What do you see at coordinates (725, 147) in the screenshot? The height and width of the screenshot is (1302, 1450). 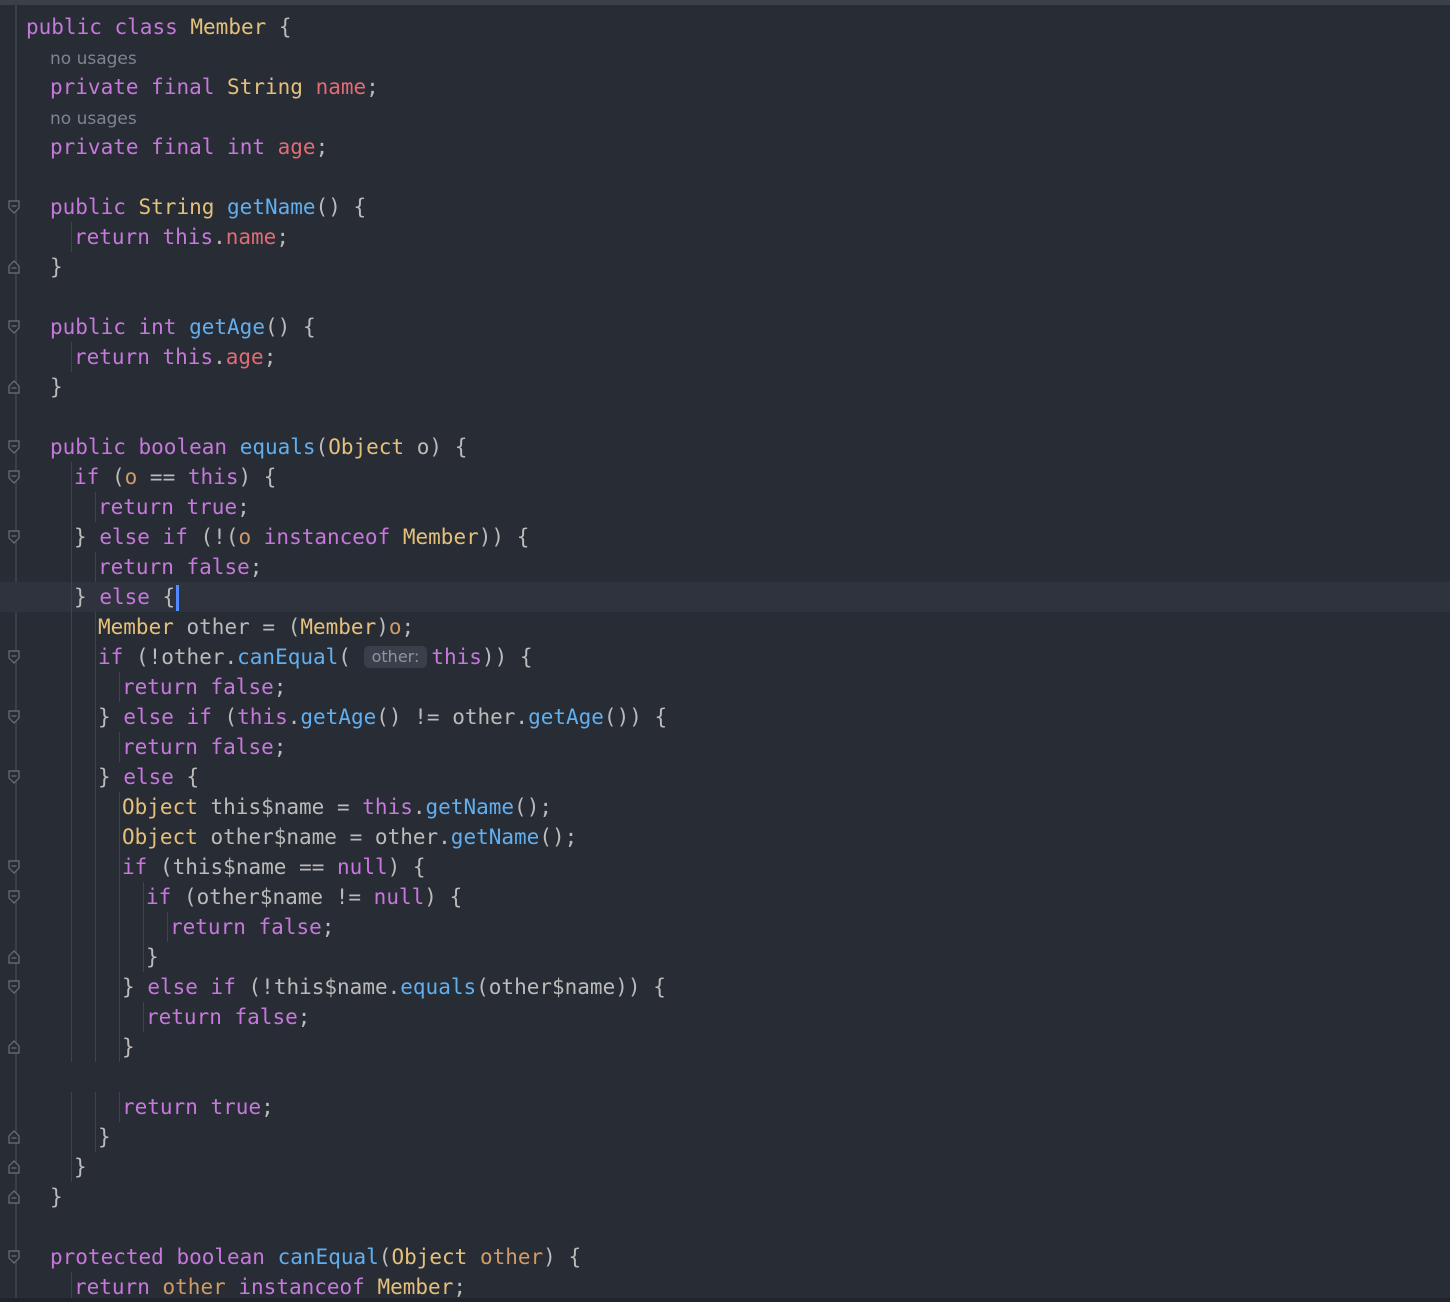 I see `code-line: private final int age;` at bounding box center [725, 147].